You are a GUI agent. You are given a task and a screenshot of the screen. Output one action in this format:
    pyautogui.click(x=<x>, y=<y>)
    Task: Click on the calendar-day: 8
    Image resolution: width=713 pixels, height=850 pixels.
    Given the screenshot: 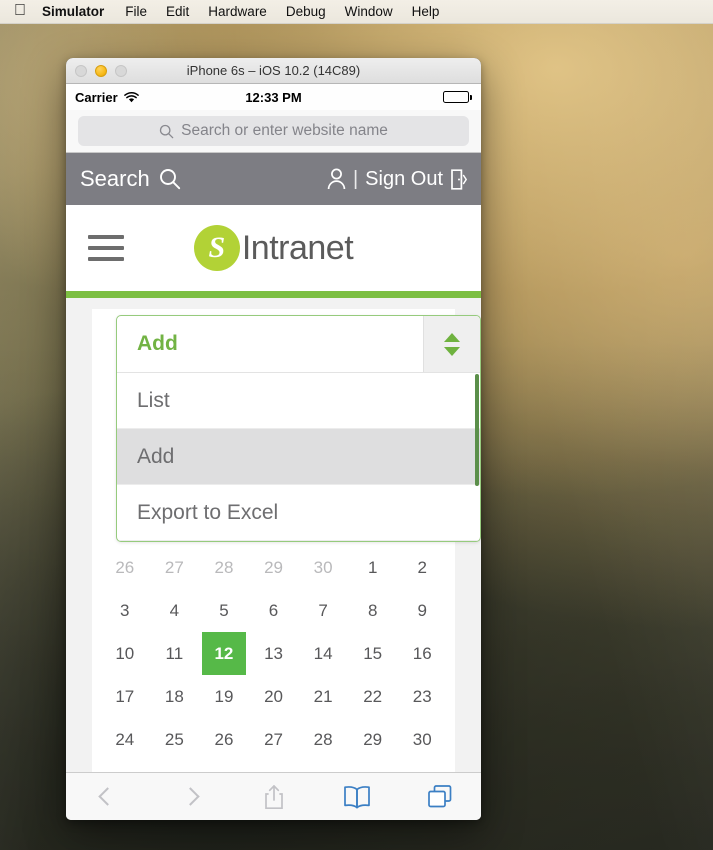 What is the action you would take?
    pyautogui.click(x=373, y=610)
    